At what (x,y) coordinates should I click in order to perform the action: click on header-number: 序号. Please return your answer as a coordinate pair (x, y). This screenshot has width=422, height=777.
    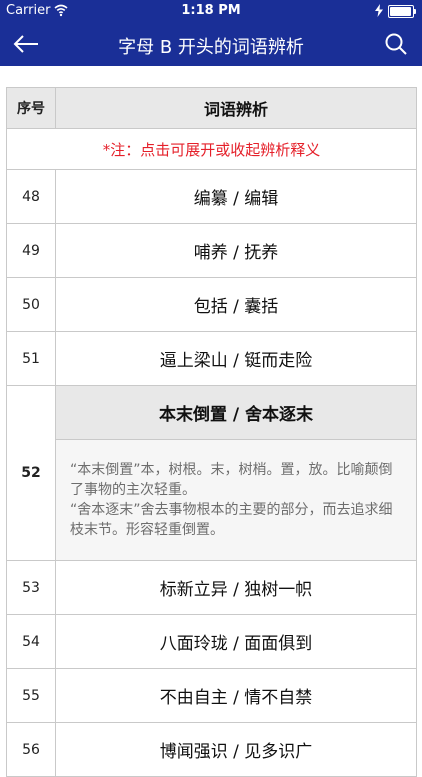
    Looking at the image, I should click on (31, 108).